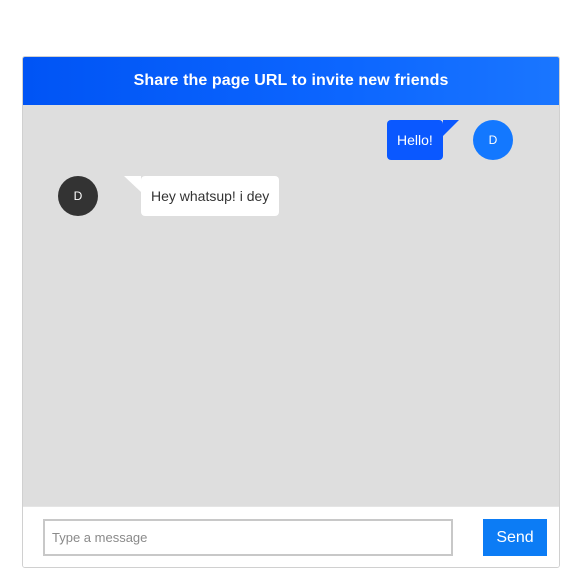  Describe the element at coordinates (210, 196) in the screenshot. I see `received-message-text: Hey whatsup! i dey` at that location.